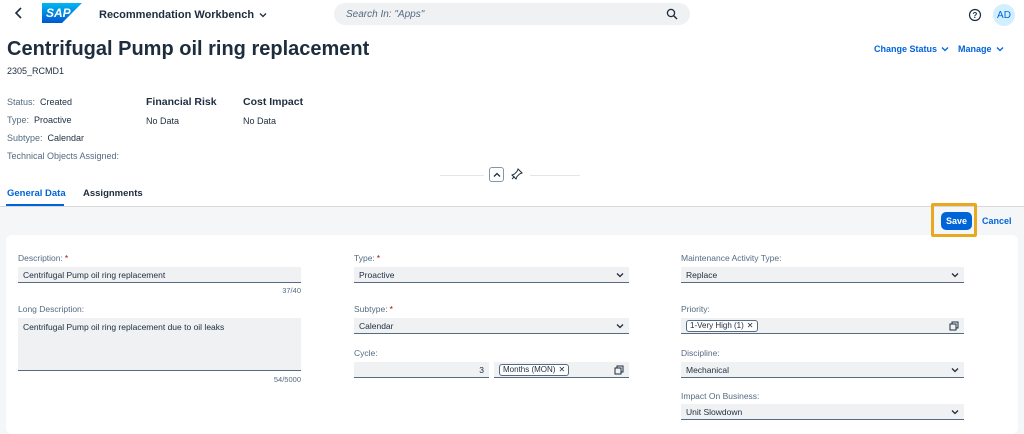  Describe the element at coordinates (376, 325) in the screenshot. I see `subtype-select-value: Calendar` at that location.